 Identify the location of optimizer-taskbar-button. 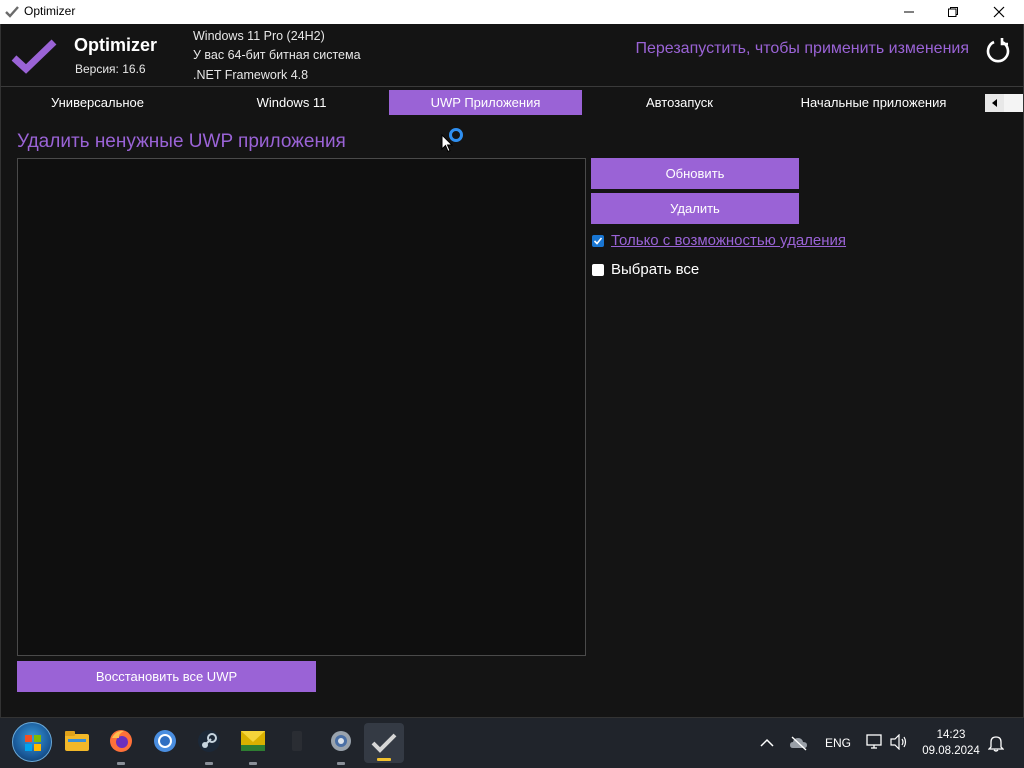
(384, 743).